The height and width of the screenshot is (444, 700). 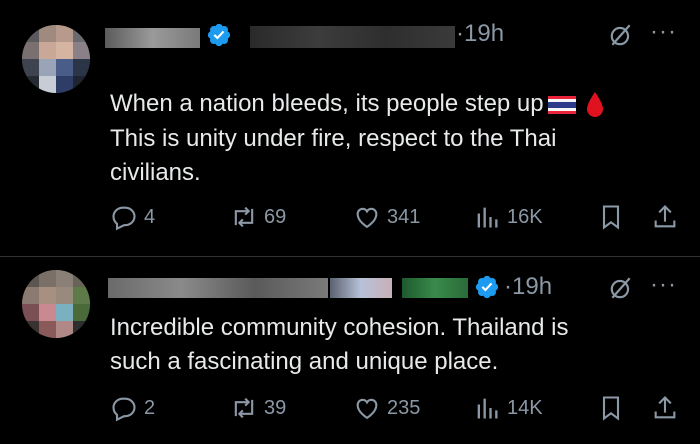 I want to click on reply-count: 2, so click(x=150, y=407).